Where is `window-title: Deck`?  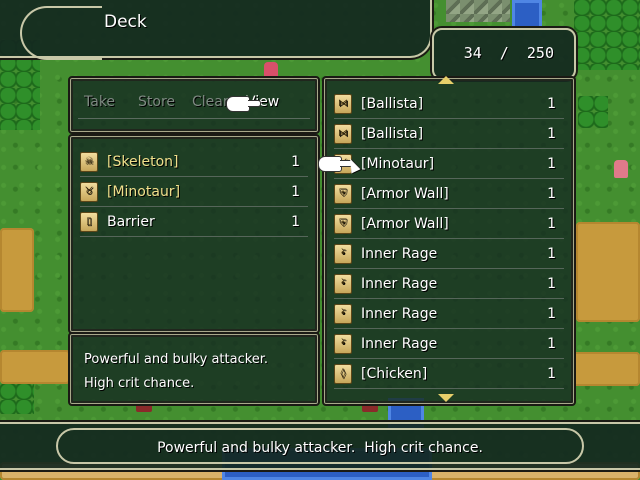 window-title: Deck is located at coordinates (125, 22).